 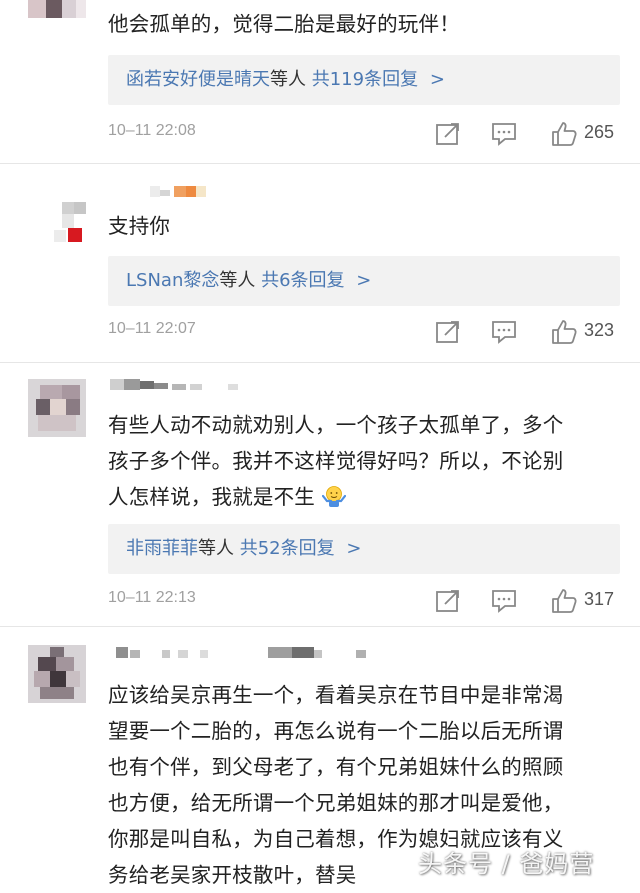 I want to click on replies-link: LSNan黎念等人 共6条回复 >, so click(x=364, y=281).